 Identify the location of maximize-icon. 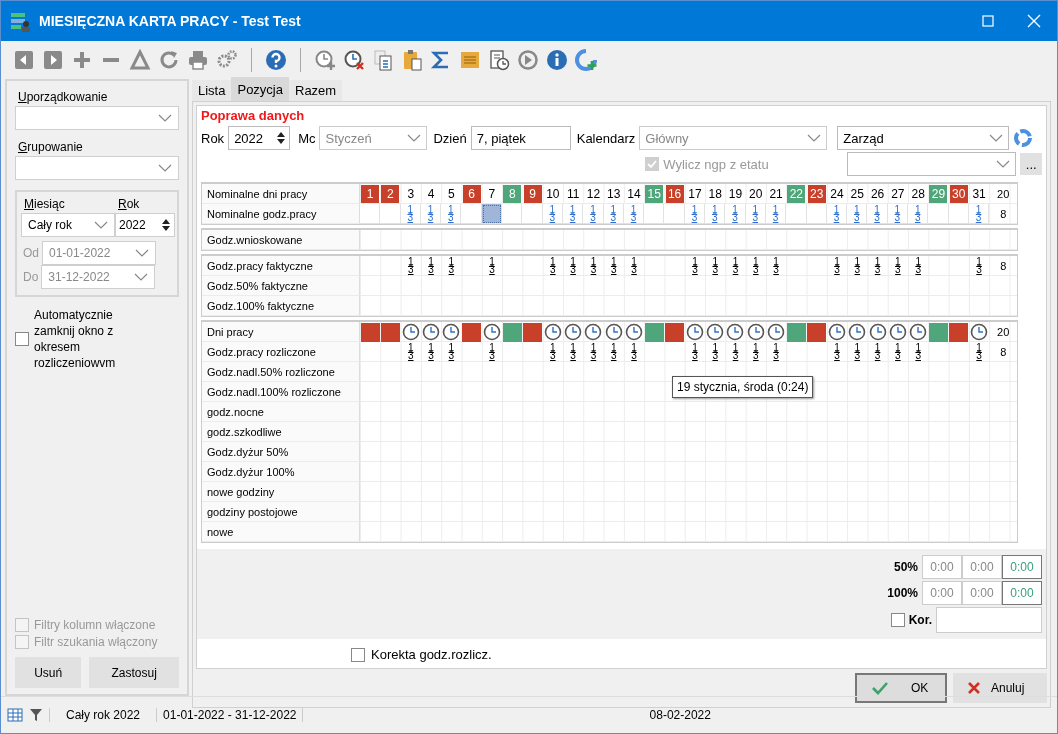
(988, 21).